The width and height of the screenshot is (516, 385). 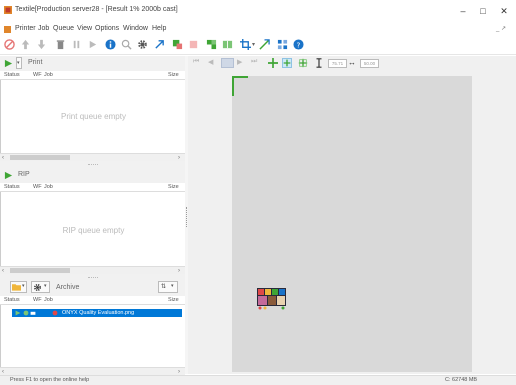 What do you see at coordinates (264, 44) in the screenshot?
I see `resize-icon` at bounding box center [264, 44].